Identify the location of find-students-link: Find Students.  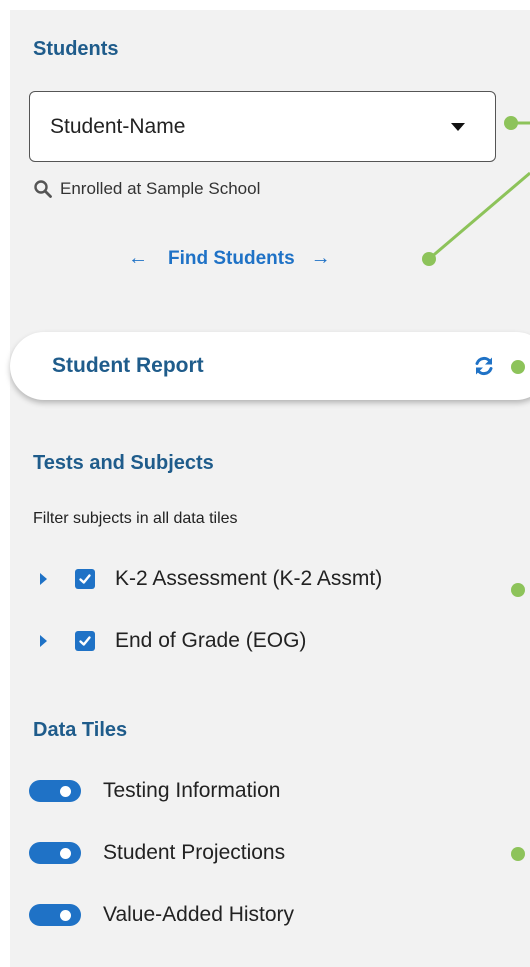
(231, 259).